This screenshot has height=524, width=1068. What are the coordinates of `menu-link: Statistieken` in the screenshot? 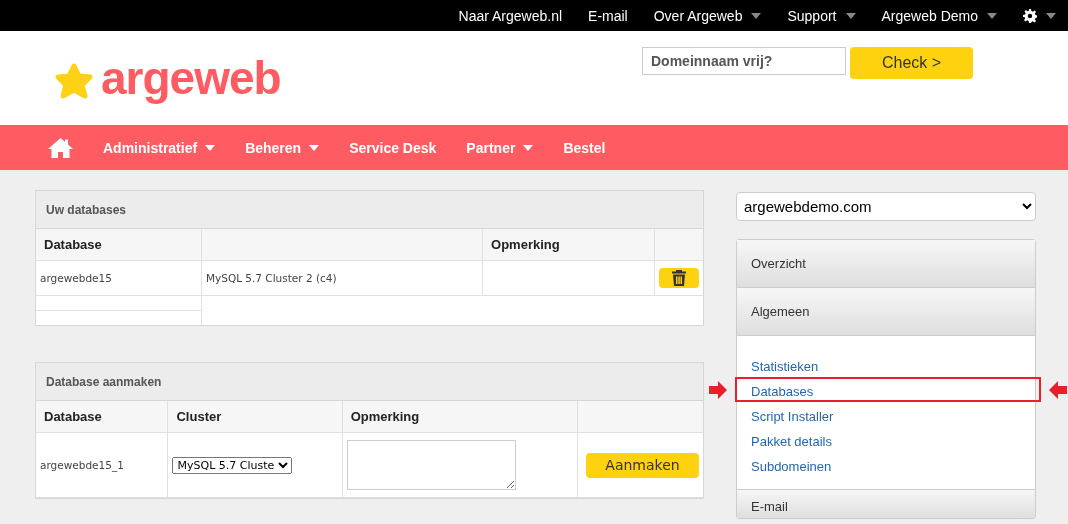 It's located at (888, 364).